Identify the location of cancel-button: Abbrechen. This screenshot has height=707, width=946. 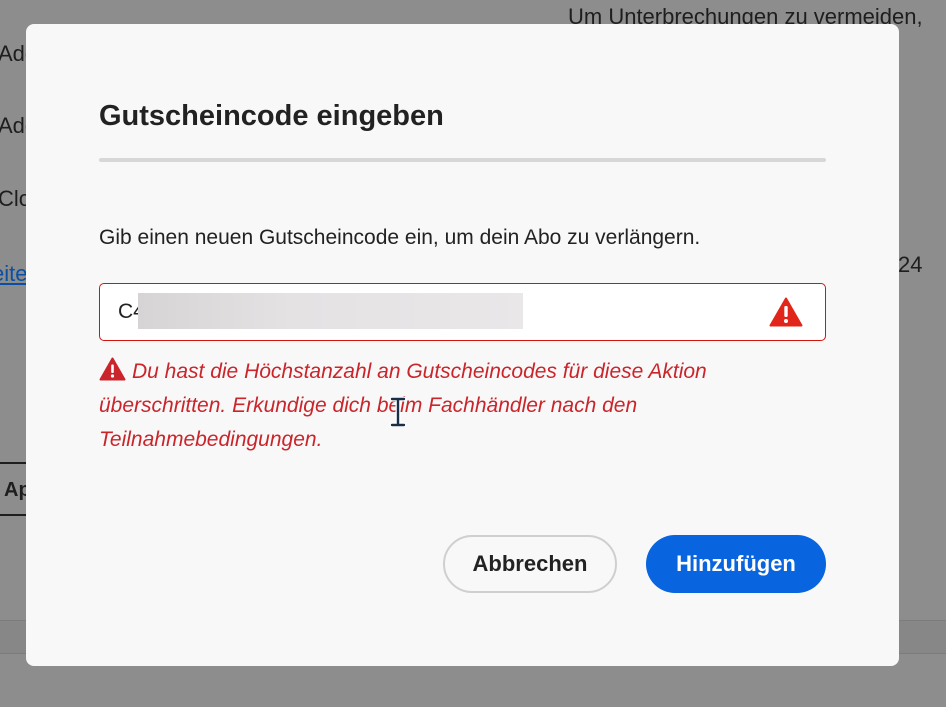
(530, 564).